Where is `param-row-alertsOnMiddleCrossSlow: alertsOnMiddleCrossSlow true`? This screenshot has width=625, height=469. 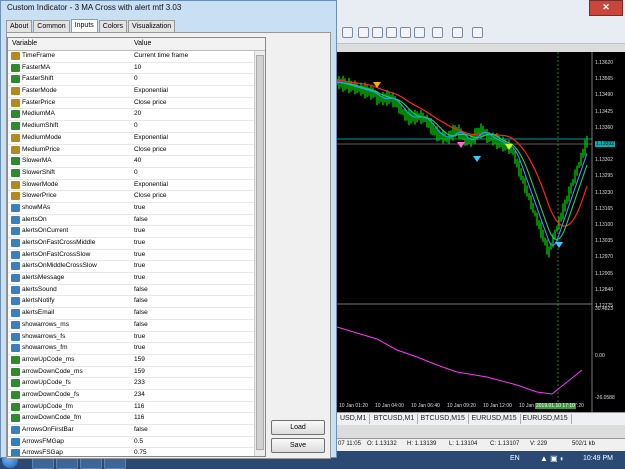
param-row-alertsOnMiddleCrossSlow: alertsOnMiddleCrossSlow true is located at coordinates (136, 267).